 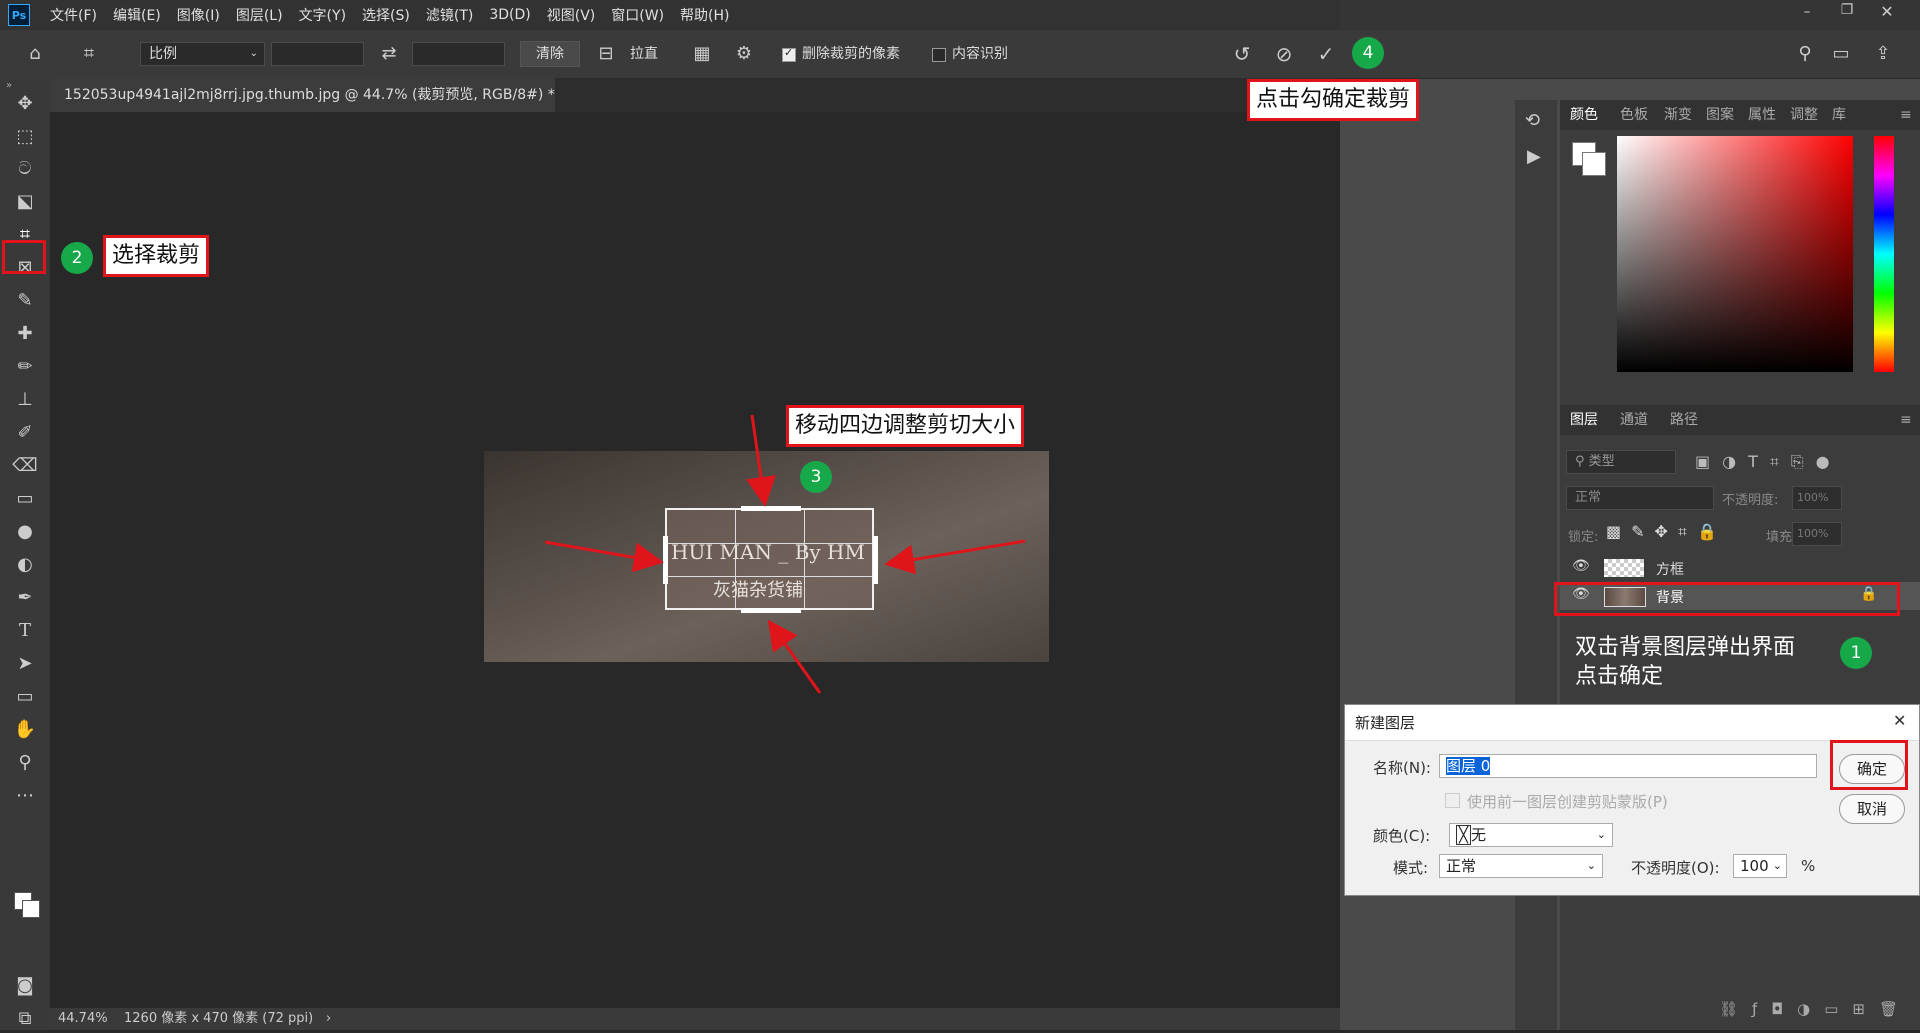 What do you see at coordinates (1461, 866) in the screenshot?
I see `mode-select-value: 正常` at bounding box center [1461, 866].